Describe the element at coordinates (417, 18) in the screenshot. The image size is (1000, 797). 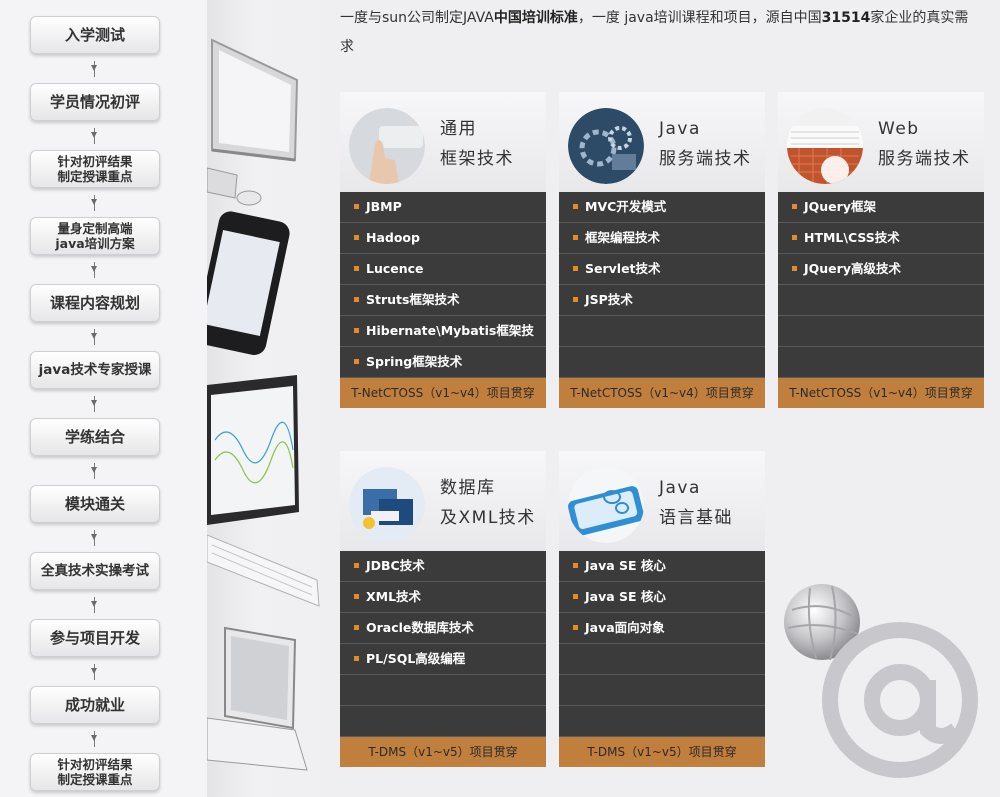
I see `intro-part-1: 一度与sun公司制定JAVA` at that location.